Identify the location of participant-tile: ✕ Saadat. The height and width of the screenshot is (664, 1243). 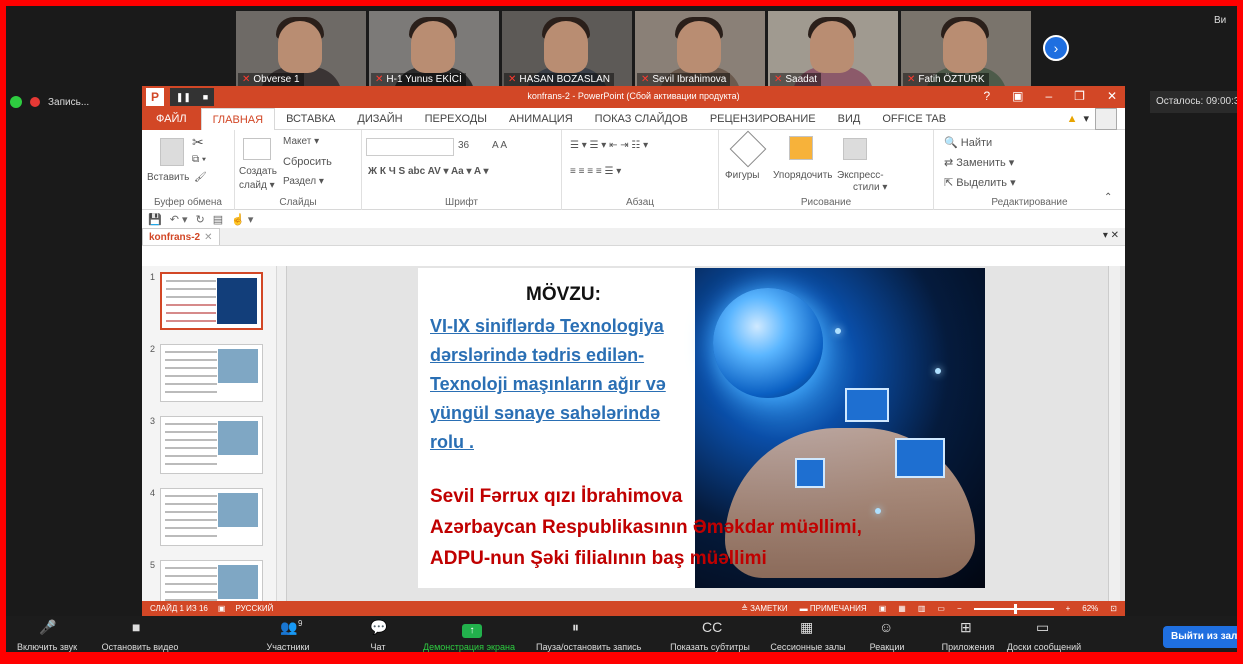
(833, 49).